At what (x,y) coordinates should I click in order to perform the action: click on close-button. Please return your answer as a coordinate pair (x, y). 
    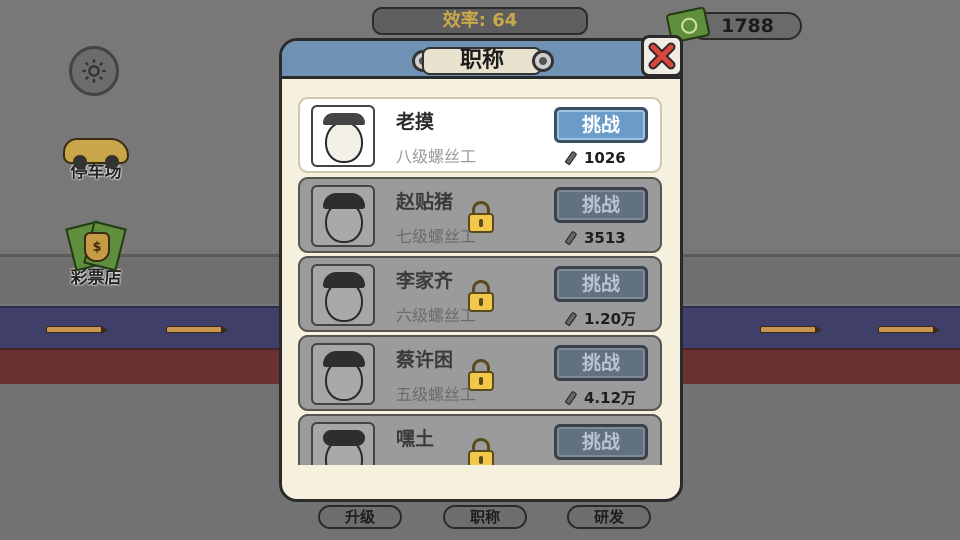
    Looking at the image, I should click on (662, 56).